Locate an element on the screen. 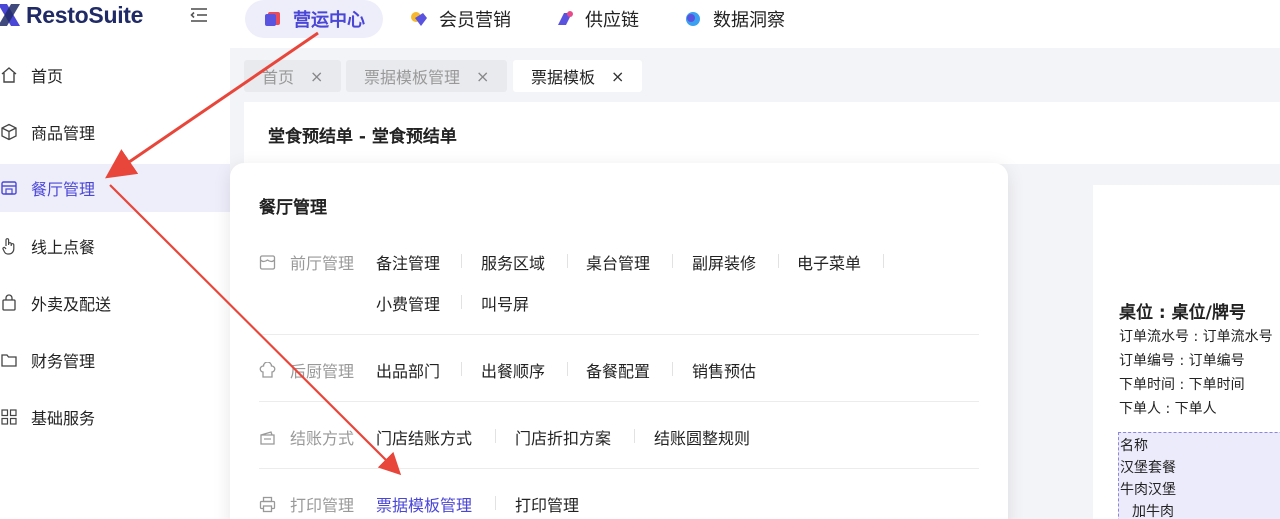  sidebar-item-label: 餐厅管理 is located at coordinates (63, 189).